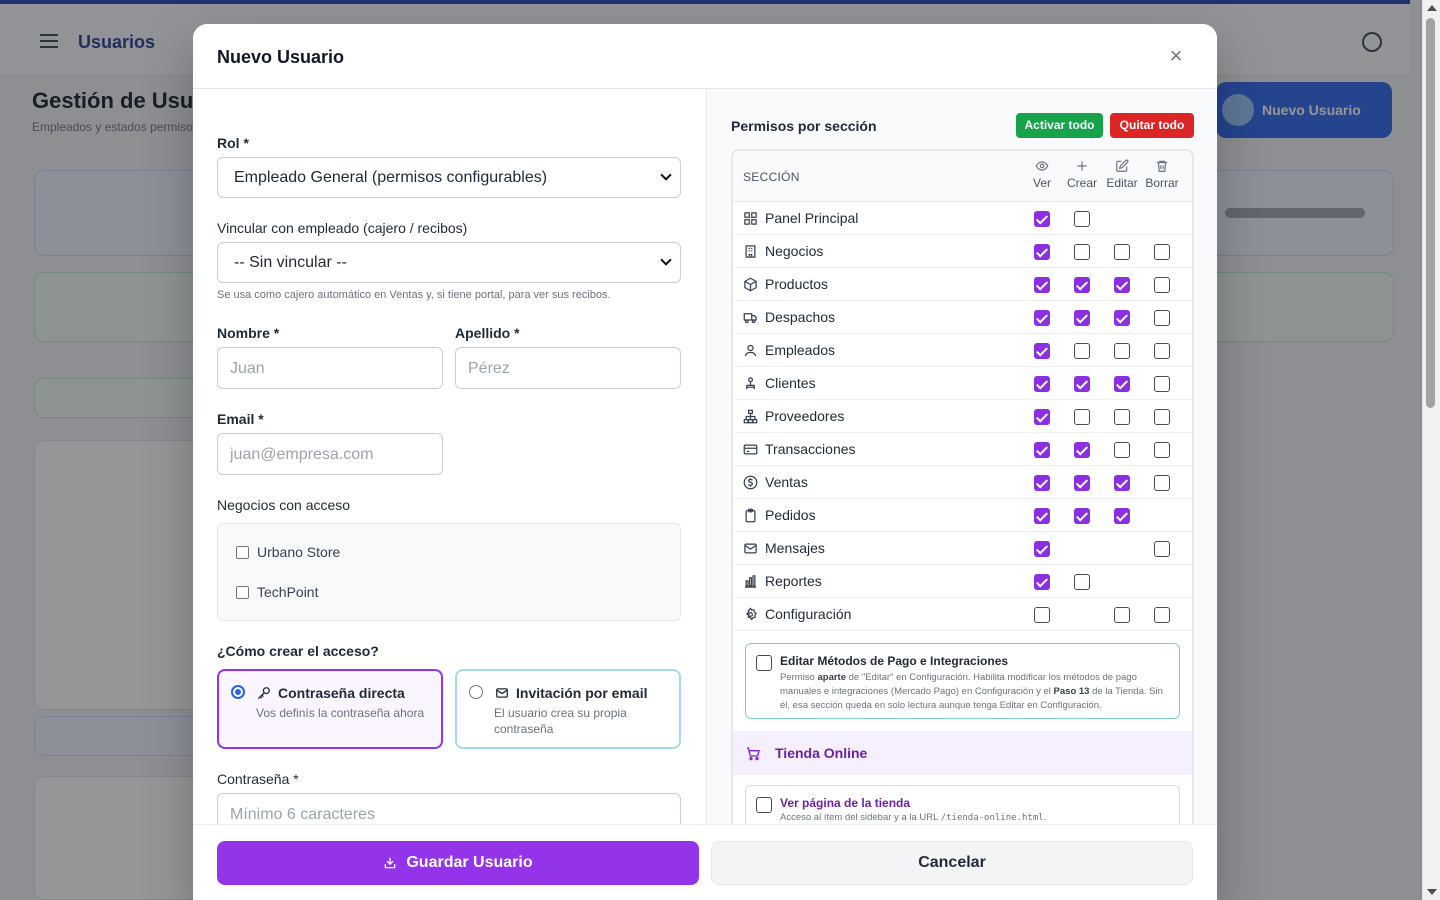 This screenshot has height=900, width=1440. I want to click on permission-row: Negocios, so click(962, 251).